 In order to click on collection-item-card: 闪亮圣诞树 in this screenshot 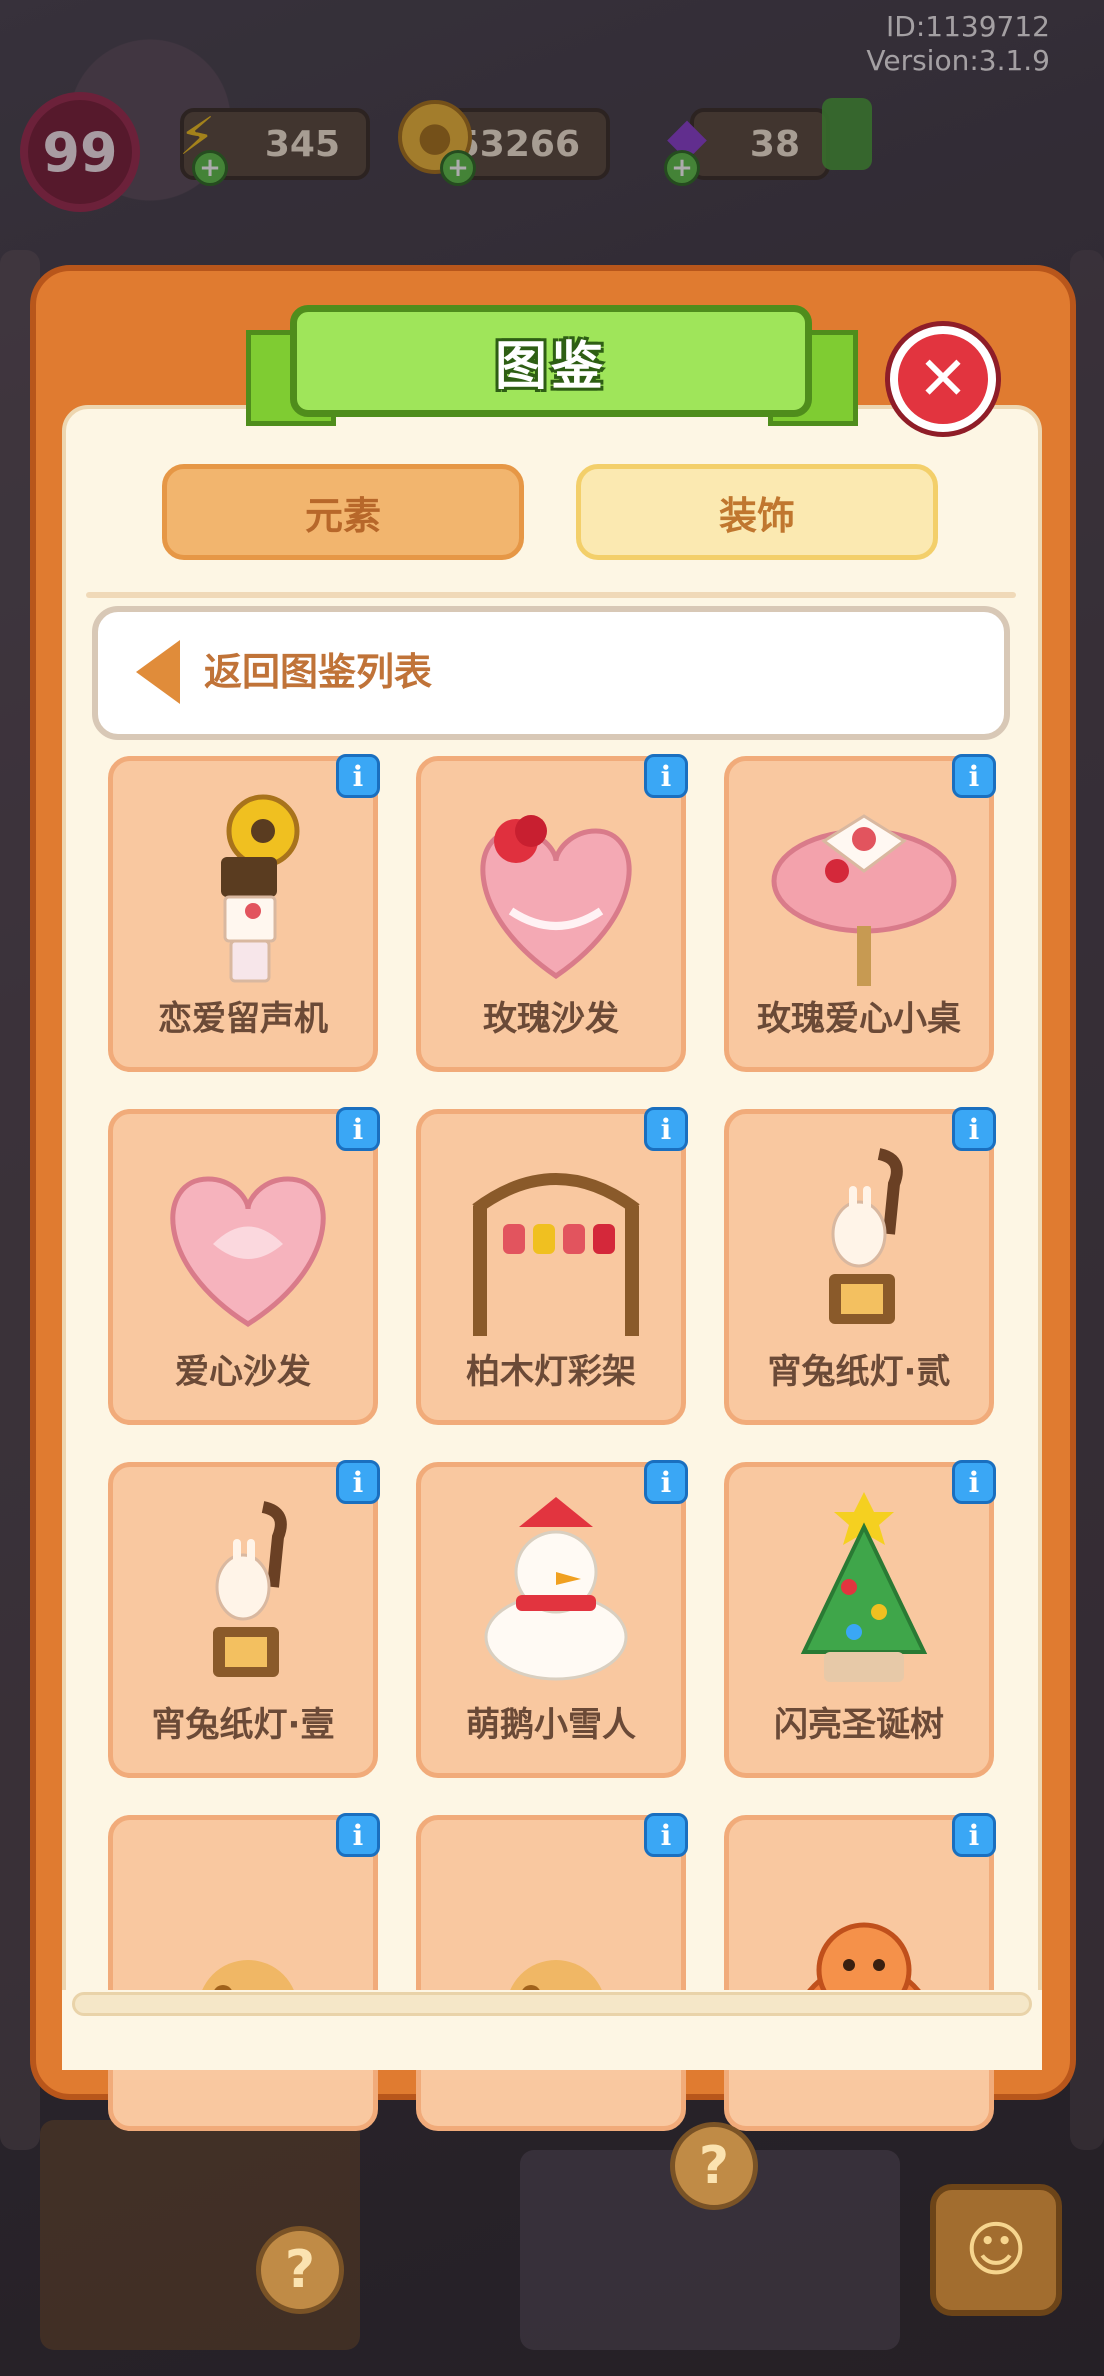, I will do `click(859, 1620)`.